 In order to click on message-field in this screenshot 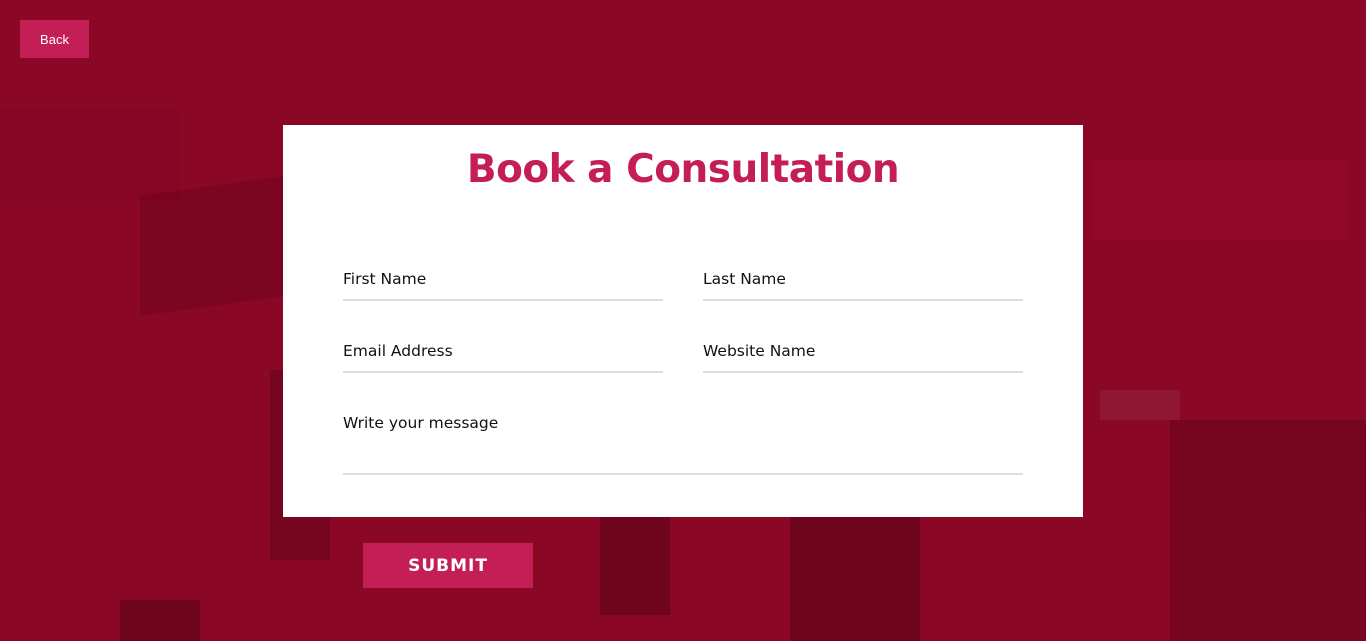, I will do `click(683, 444)`.